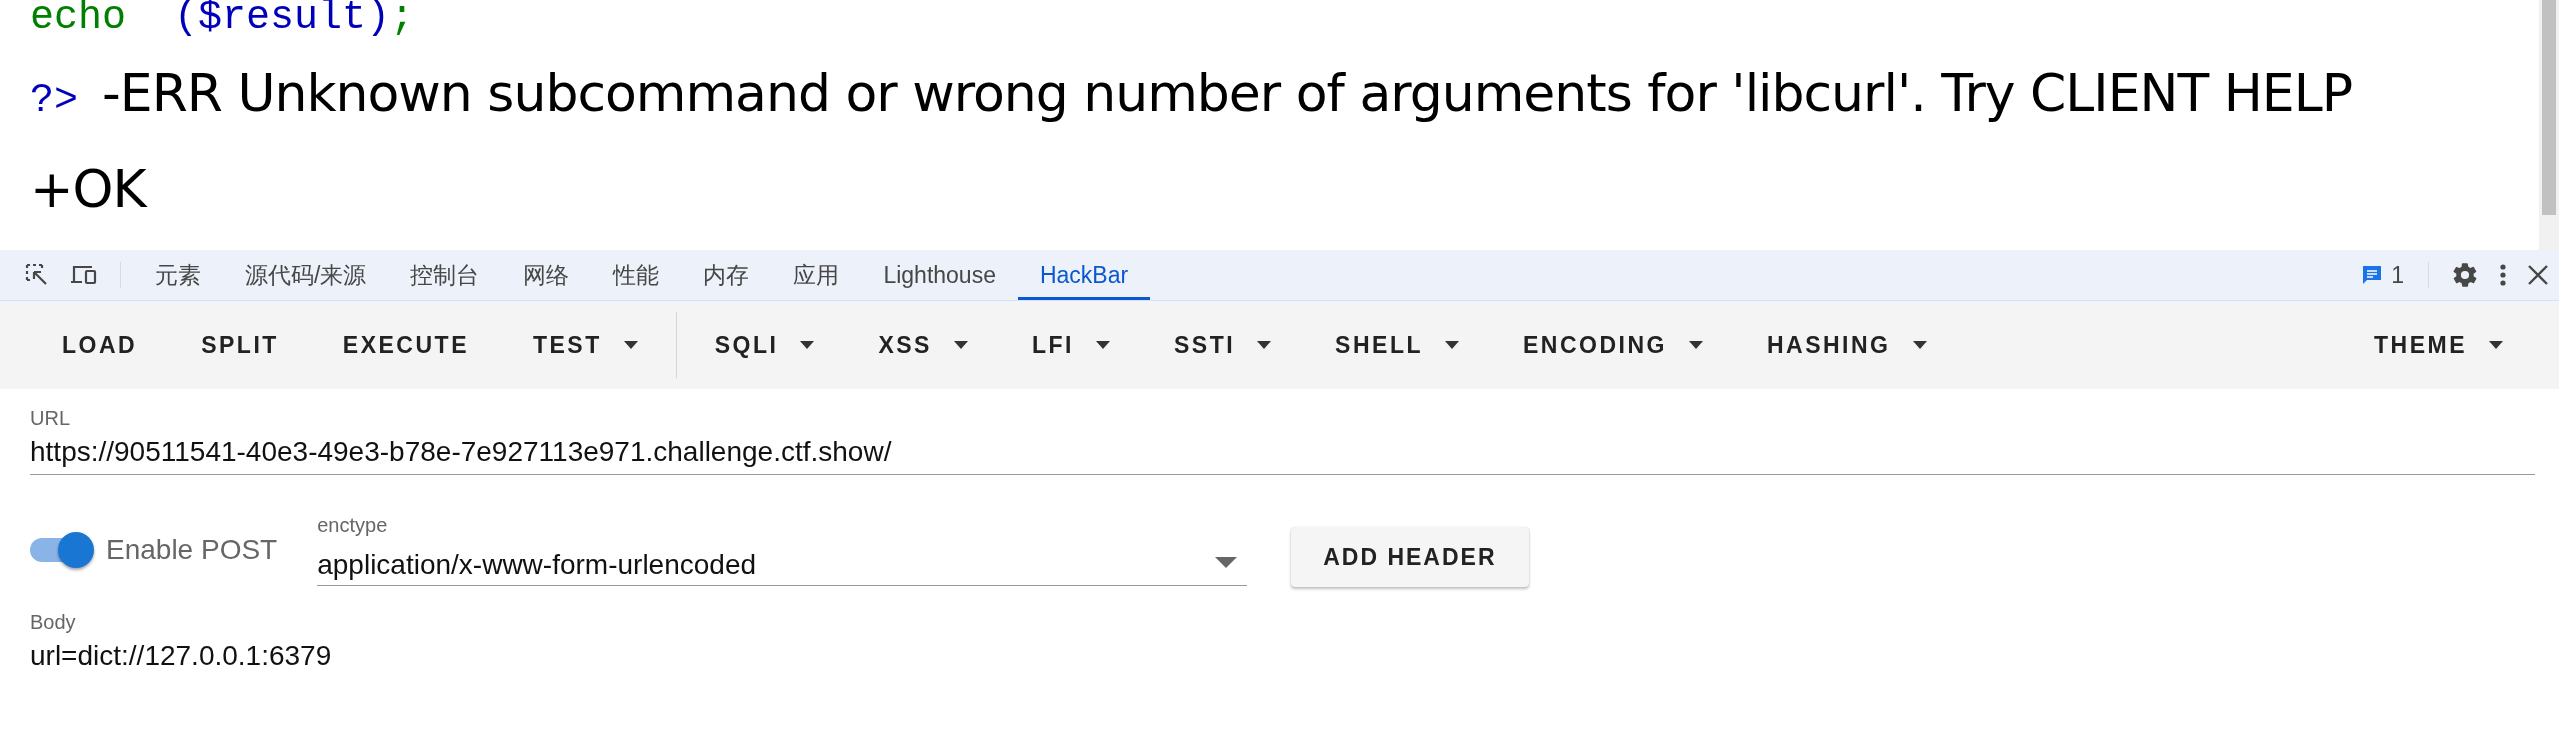 The image size is (2559, 751). I want to click on devtools-tab: 网络, so click(546, 275).